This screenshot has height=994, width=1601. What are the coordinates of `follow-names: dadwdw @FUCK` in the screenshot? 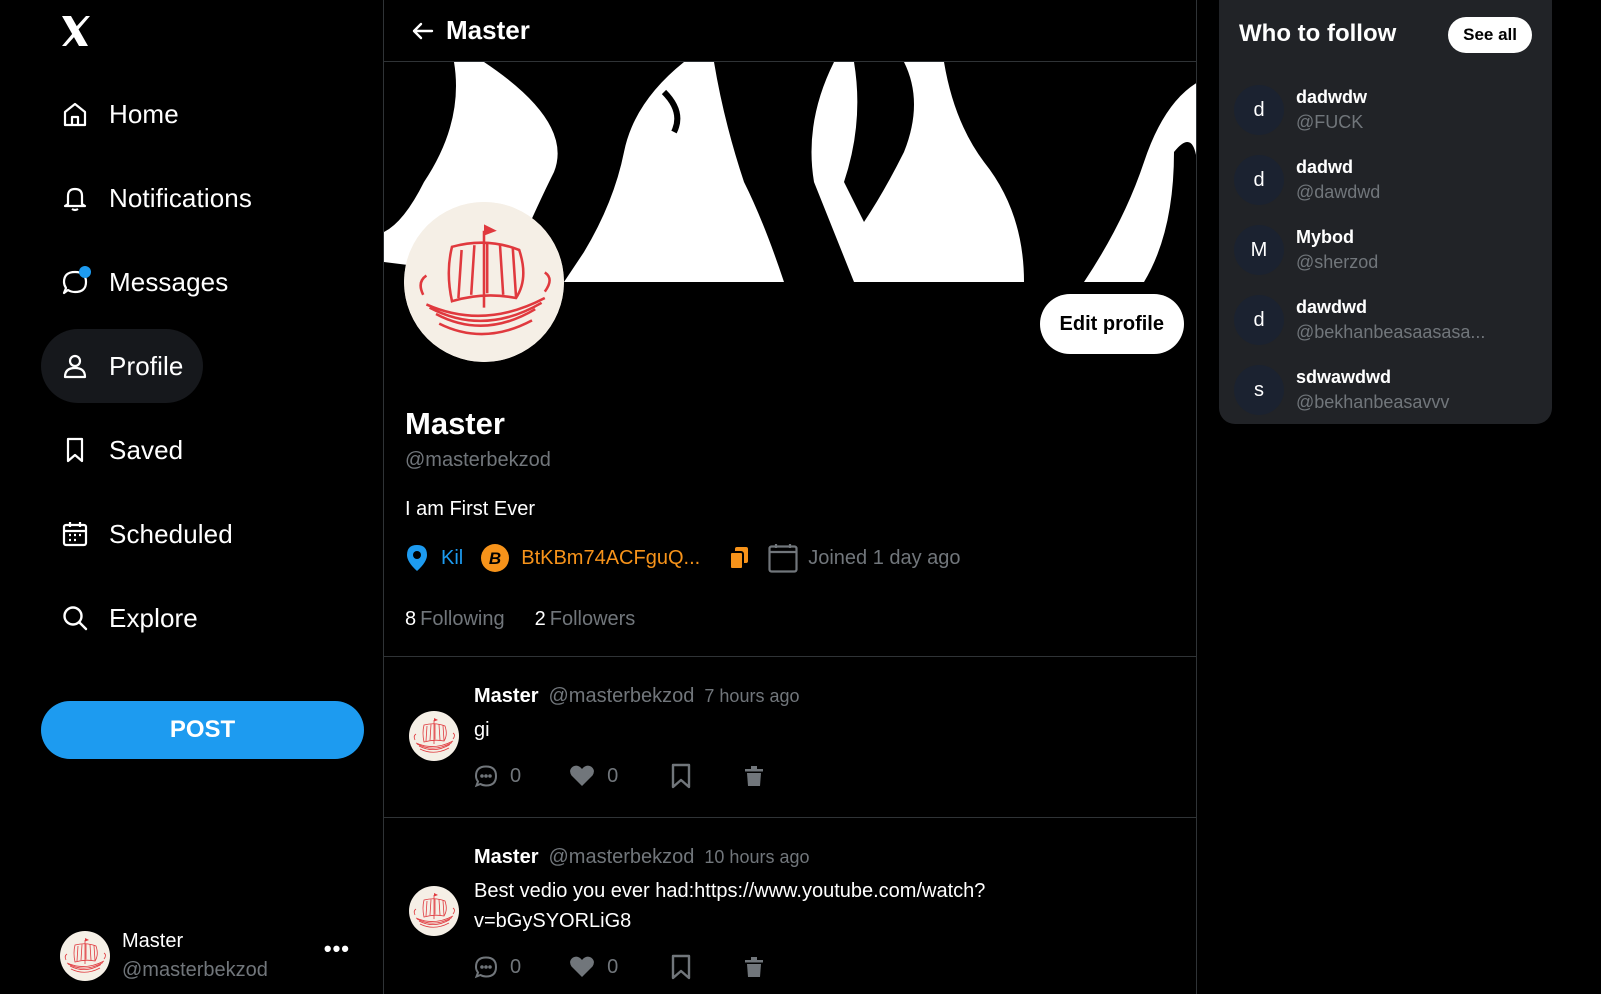 It's located at (1331, 110).